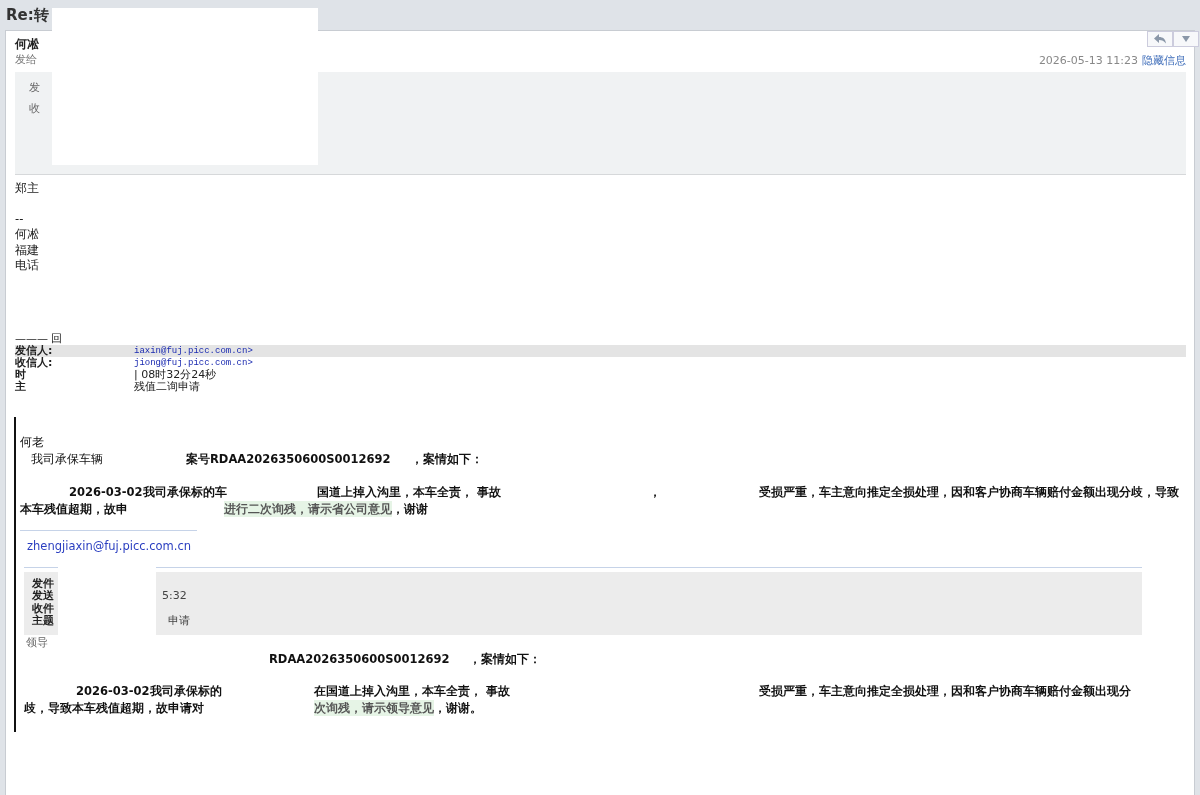  Describe the element at coordinates (43, 583) in the screenshot. I see `field-label: 发件` at that location.